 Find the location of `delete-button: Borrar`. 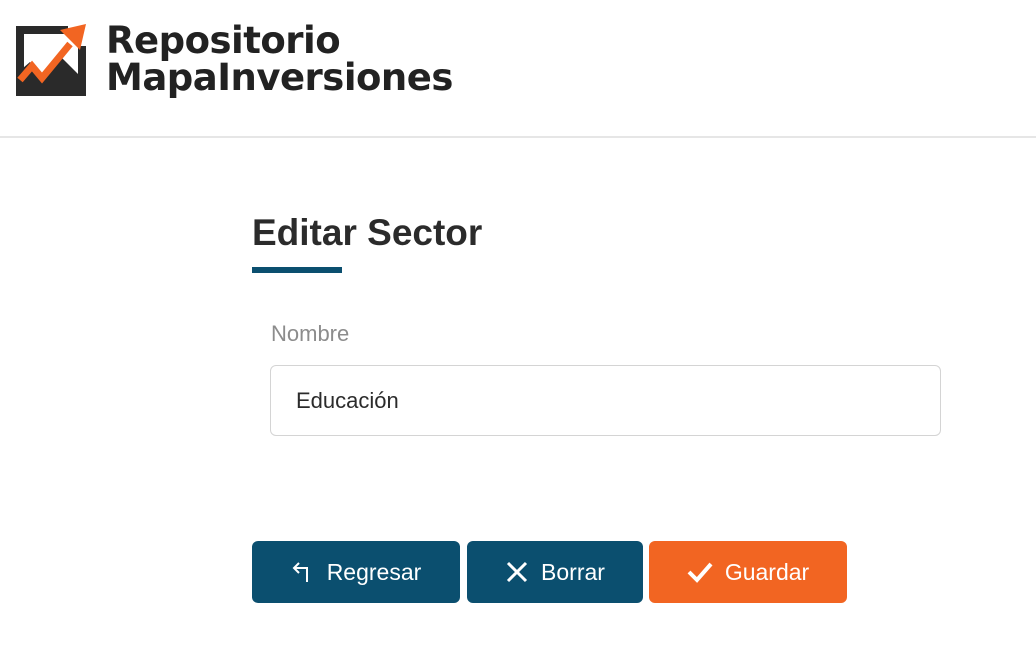

delete-button: Borrar is located at coordinates (555, 572).